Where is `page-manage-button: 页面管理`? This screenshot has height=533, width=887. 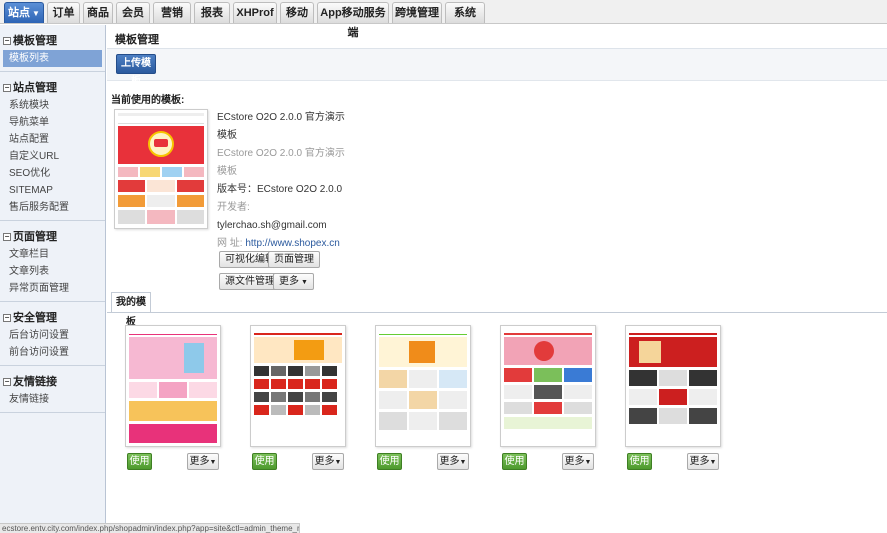 page-manage-button: 页面管理 is located at coordinates (294, 259).